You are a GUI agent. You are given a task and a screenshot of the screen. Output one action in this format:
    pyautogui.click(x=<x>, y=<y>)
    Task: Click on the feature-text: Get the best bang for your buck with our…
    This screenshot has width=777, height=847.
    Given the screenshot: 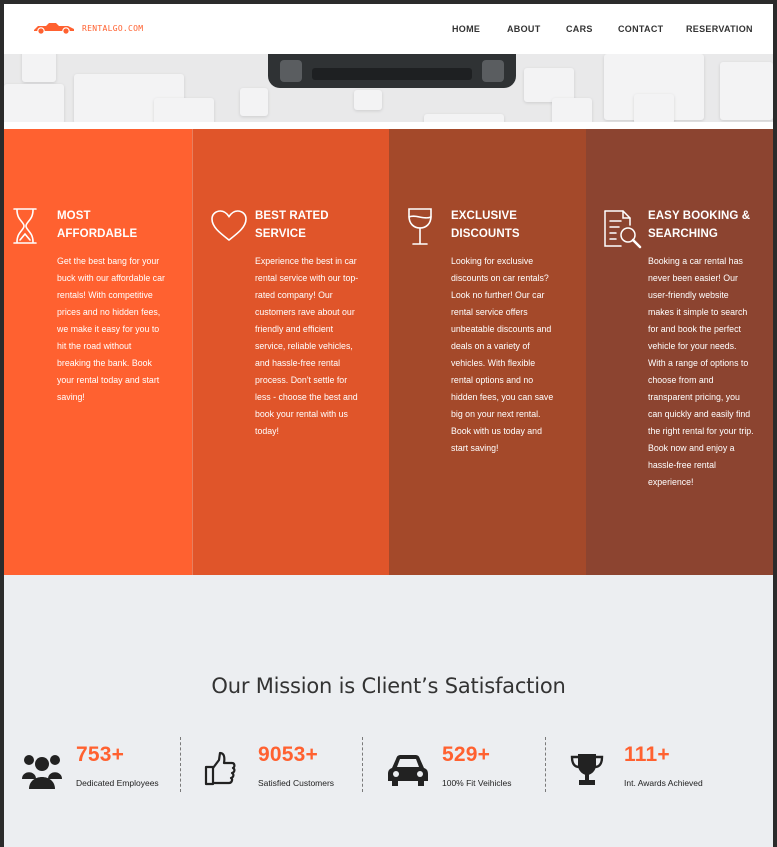 What is the action you would take?
    pyautogui.click(x=111, y=329)
    